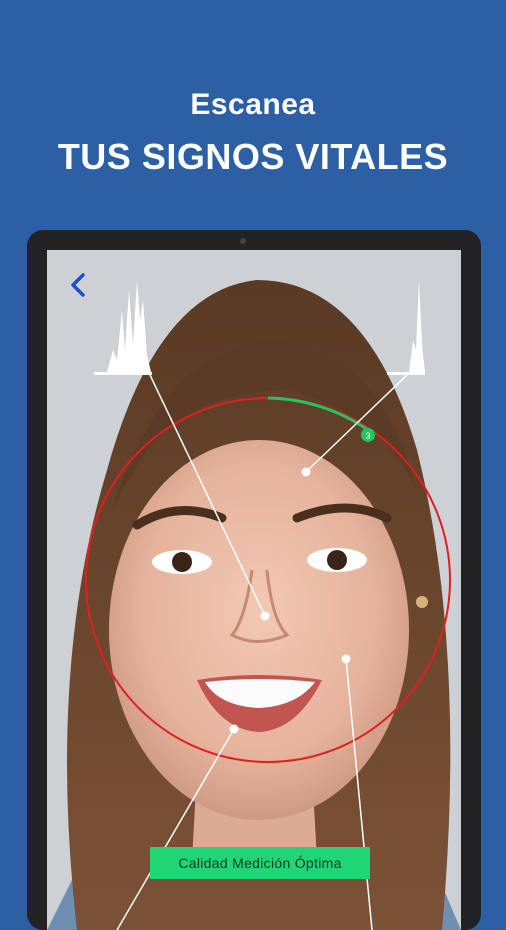 This screenshot has height=930, width=506. Describe the element at coordinates (260, 863) in the screenshot. I see `quality-badge: Calidad Medición Óptima` at that location.